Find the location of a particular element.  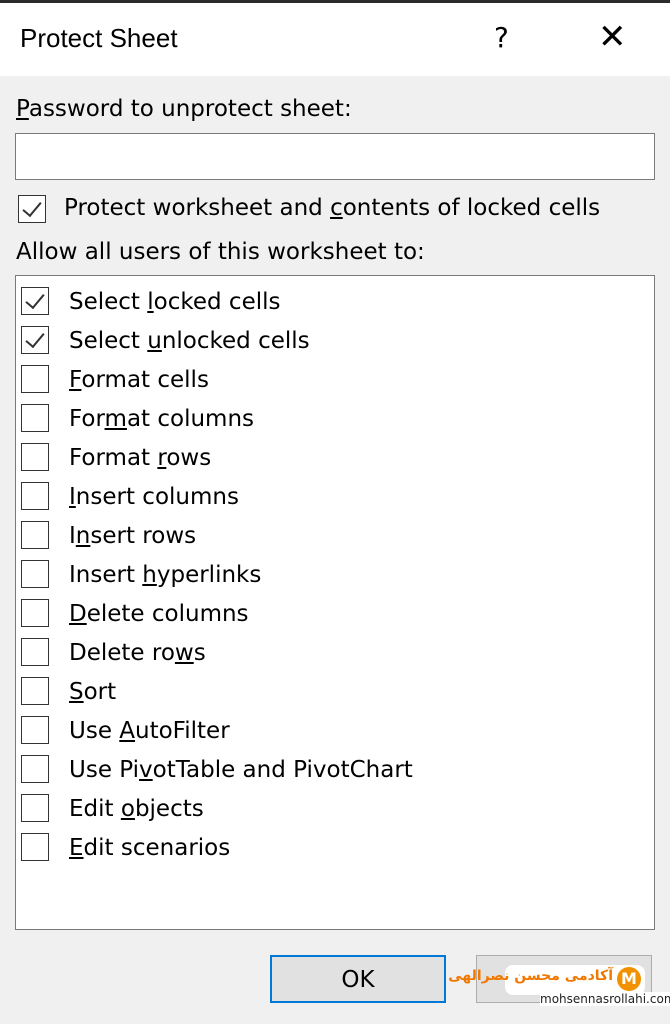

permission-label: Use PivotTable and PivotChart is located at coordinates (241, 770).